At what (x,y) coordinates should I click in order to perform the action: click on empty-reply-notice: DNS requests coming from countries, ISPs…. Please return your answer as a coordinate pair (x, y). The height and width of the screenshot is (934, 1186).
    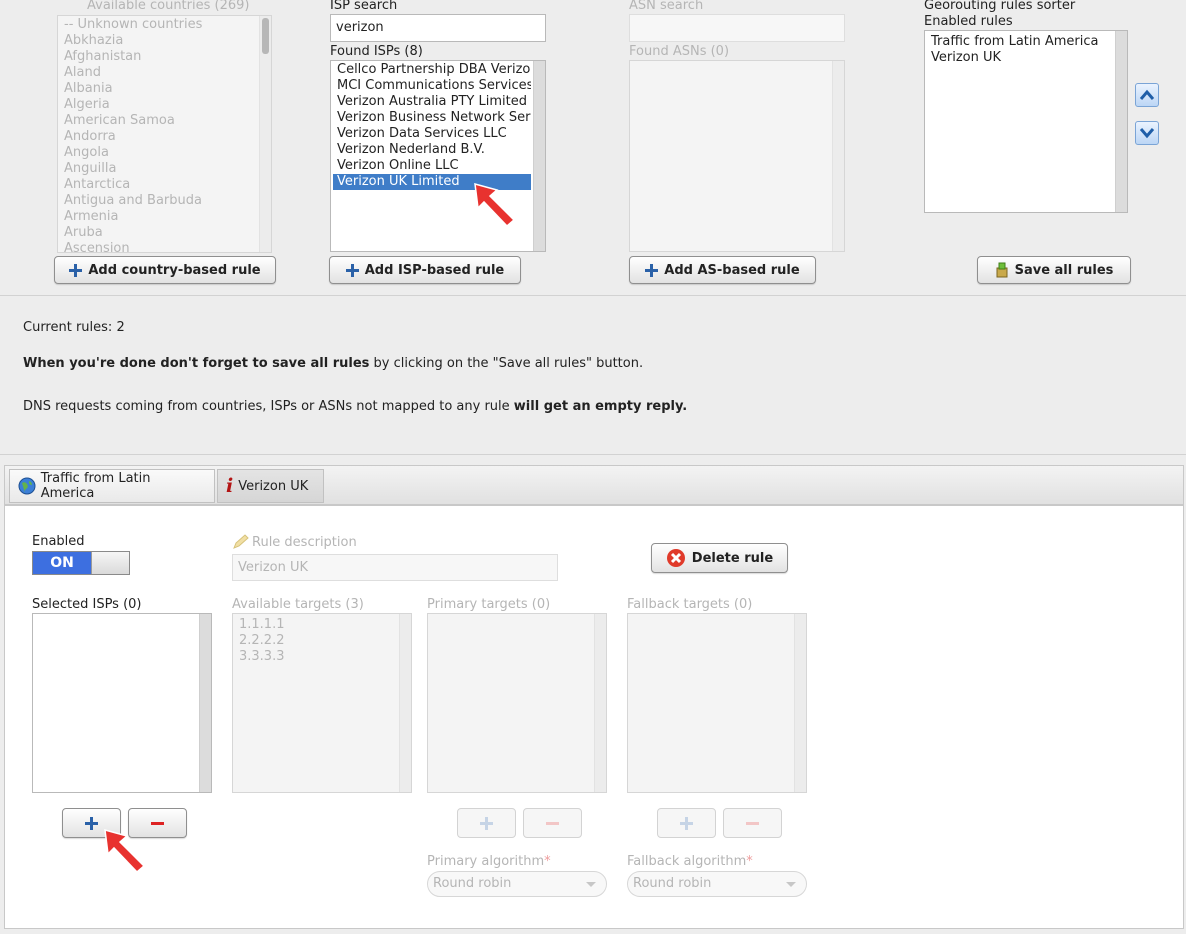
    Looking at the image, I should click on (355, 406).